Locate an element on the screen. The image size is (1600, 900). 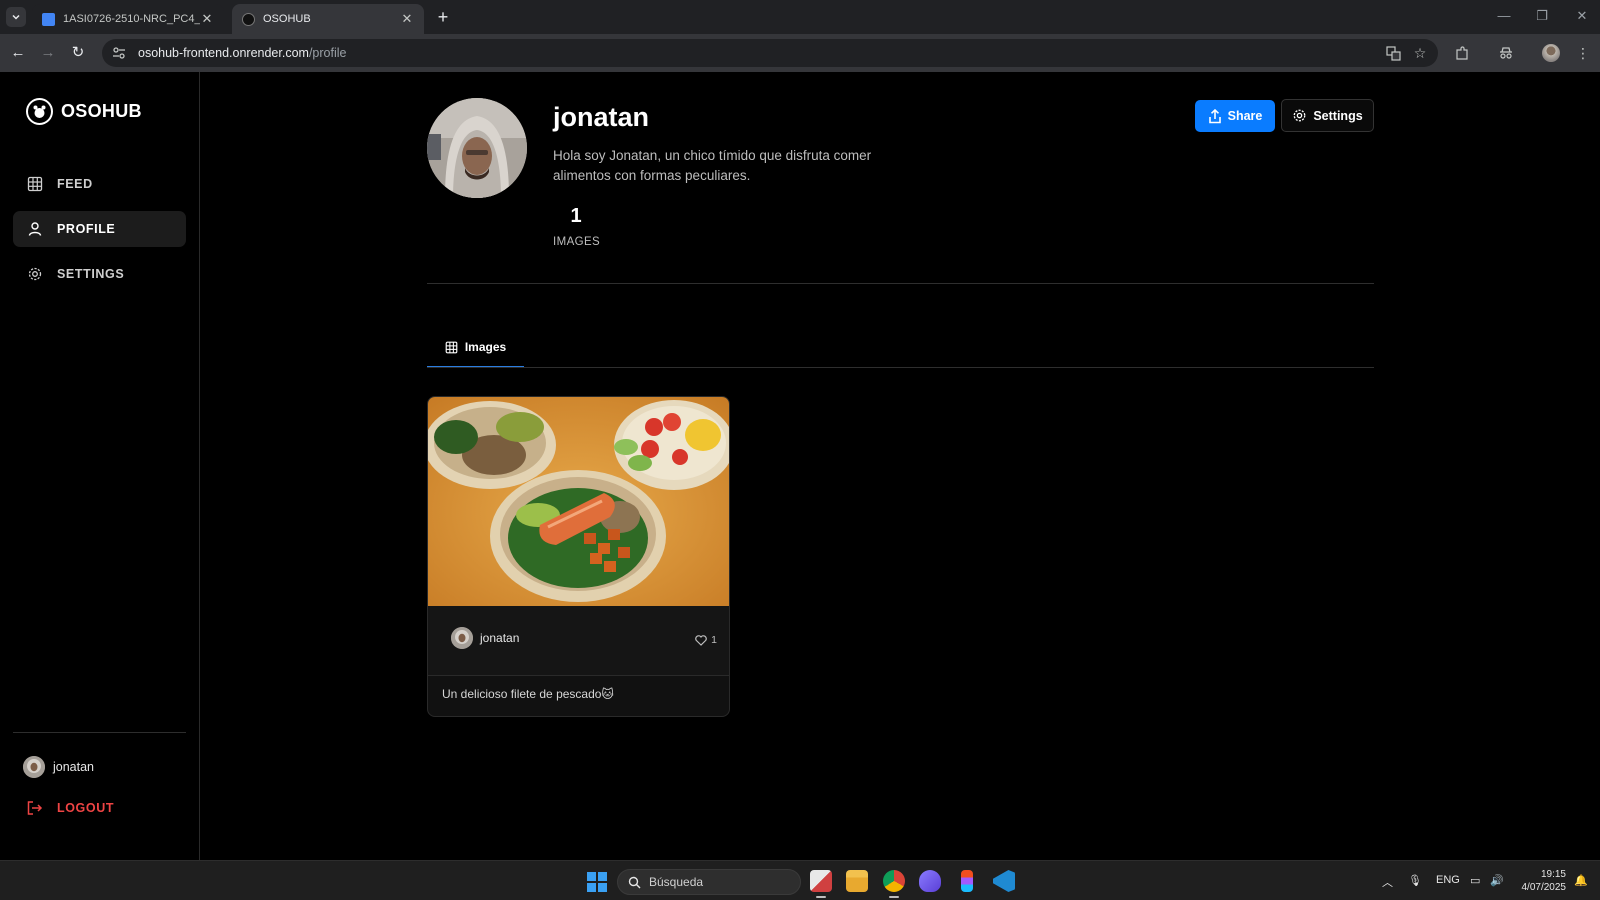
tabs-divider is located at coordinates (900, 367).